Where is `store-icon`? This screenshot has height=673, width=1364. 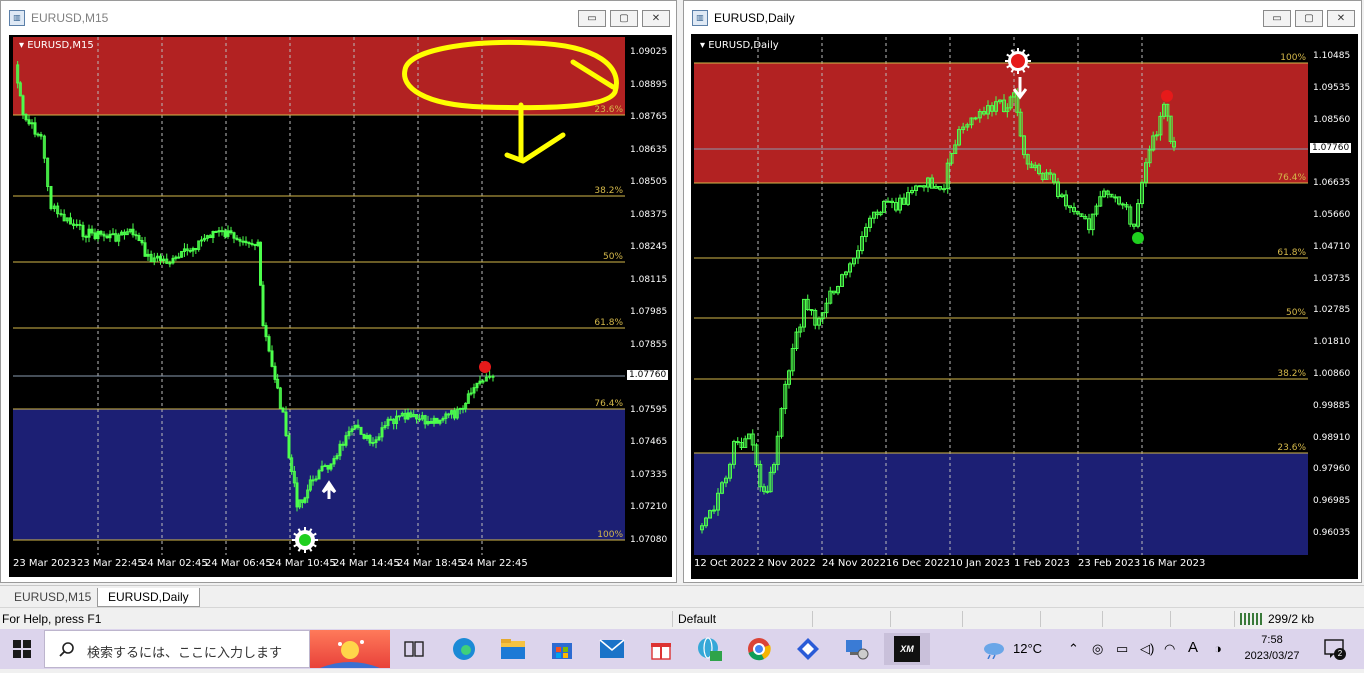 store-icon is located at coordinates (562, 649).